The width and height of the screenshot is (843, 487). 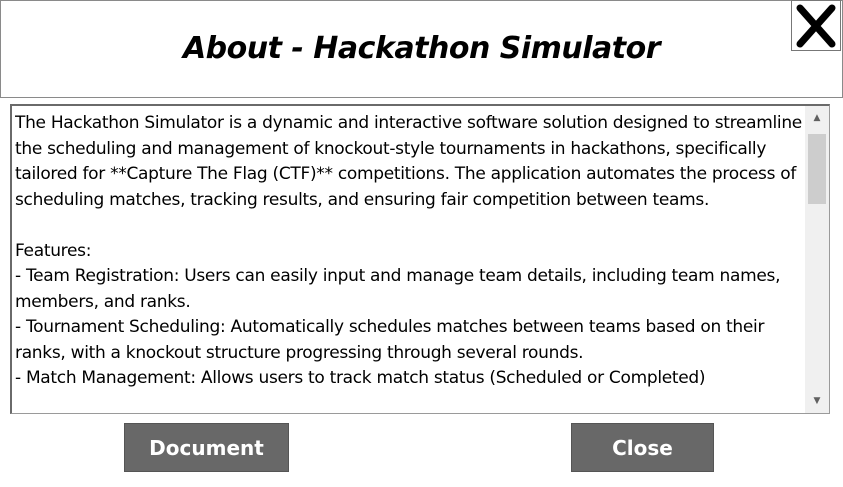 What do you see at coordinates (817, 259) in the screenshot?
I see `vertical-scrollbar: ▲ ▼` at bounding box center [817, 259].